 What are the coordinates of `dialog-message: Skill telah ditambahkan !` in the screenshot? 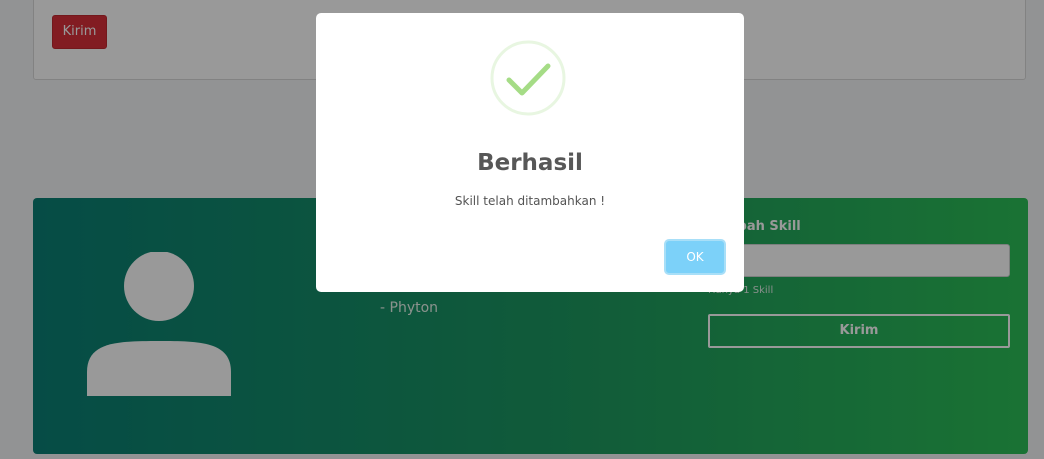 It's located at (530, 201).